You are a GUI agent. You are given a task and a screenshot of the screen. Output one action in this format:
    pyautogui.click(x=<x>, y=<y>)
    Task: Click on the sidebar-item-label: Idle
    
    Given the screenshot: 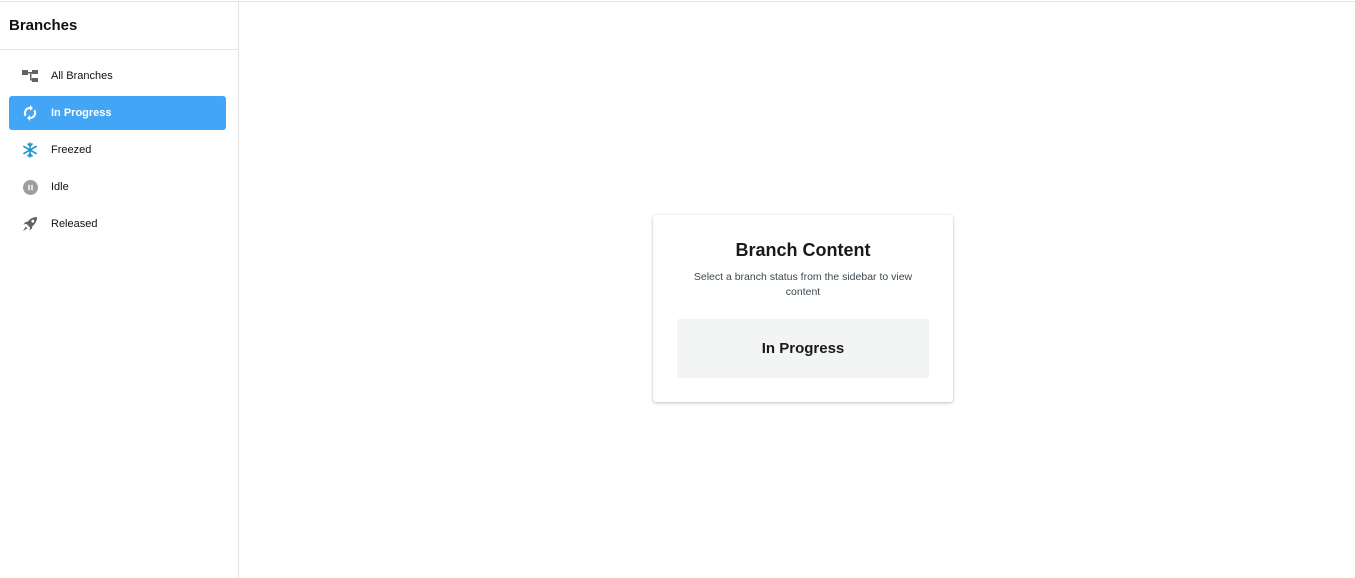 What is the action you would take?
    pyautogui.click(x=60, y=187)
    